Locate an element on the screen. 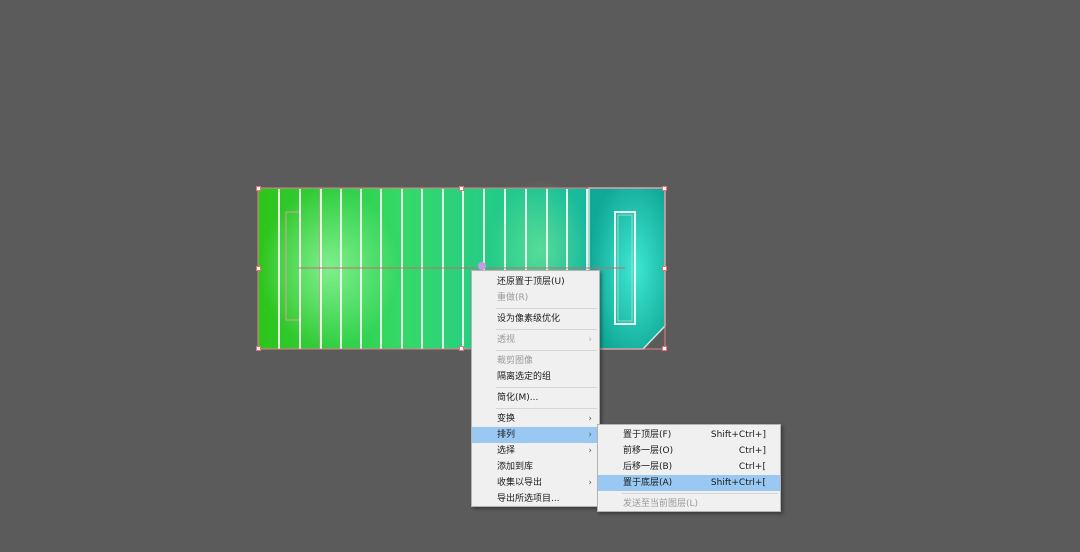  menu-item-add-to-library: 添加到库 is located at coordinates (535, 467).